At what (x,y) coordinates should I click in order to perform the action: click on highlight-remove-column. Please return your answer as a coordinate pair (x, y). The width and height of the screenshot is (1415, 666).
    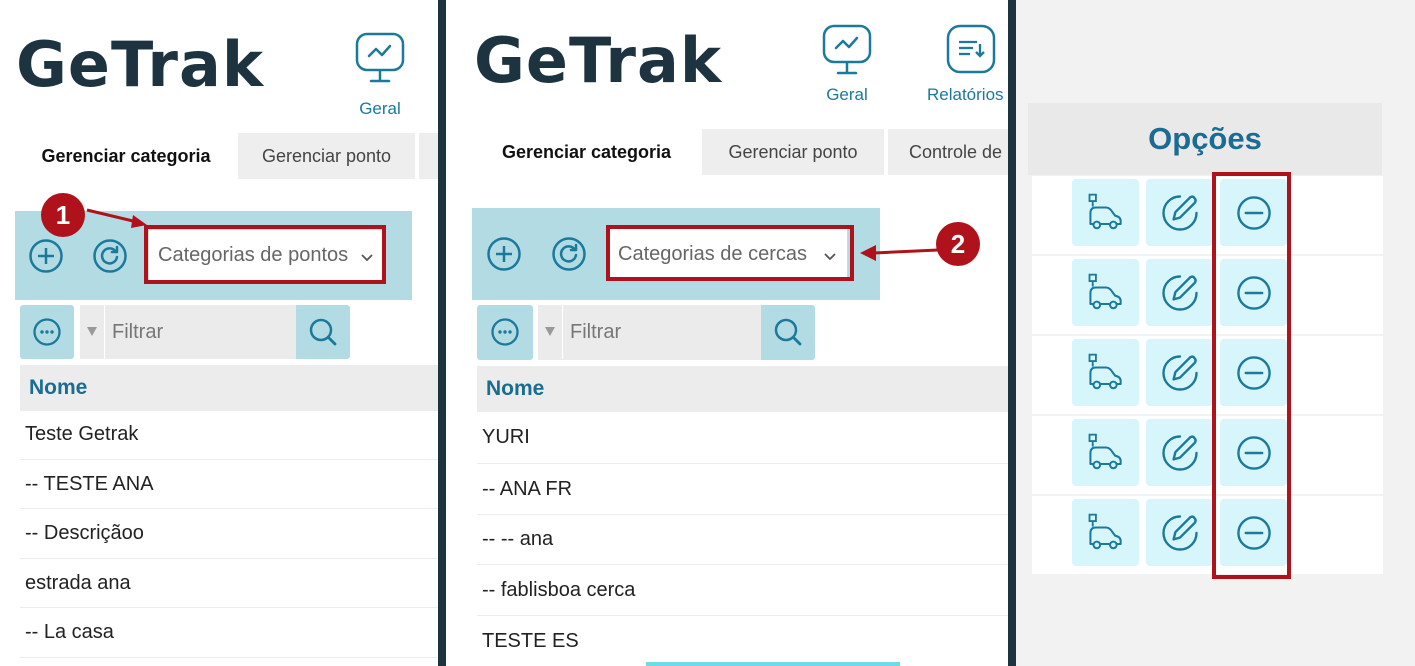
    Looking at the image, I should click on (1251, 375).